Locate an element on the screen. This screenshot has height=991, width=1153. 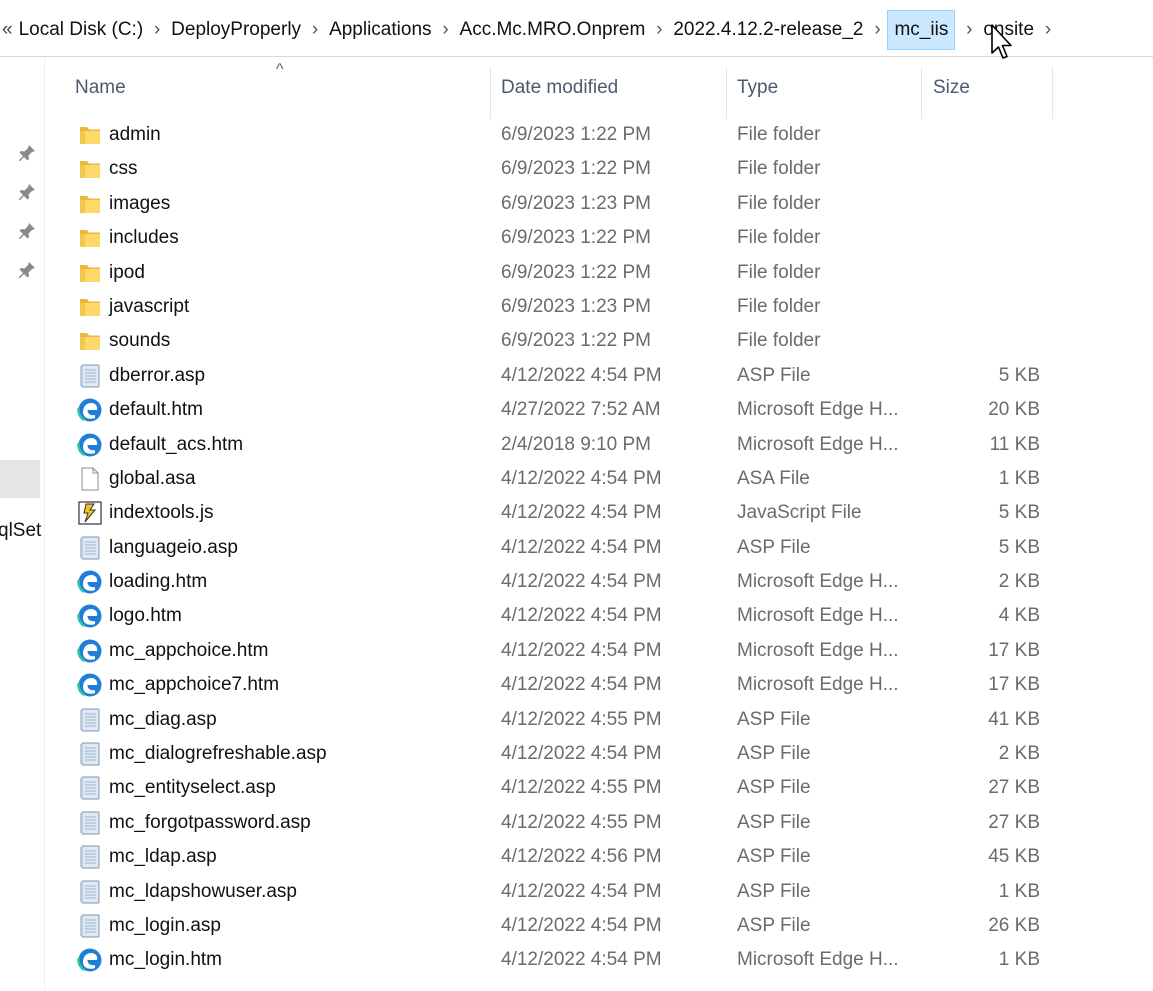
column-header-type: Type is located at coordinates (757, 88).